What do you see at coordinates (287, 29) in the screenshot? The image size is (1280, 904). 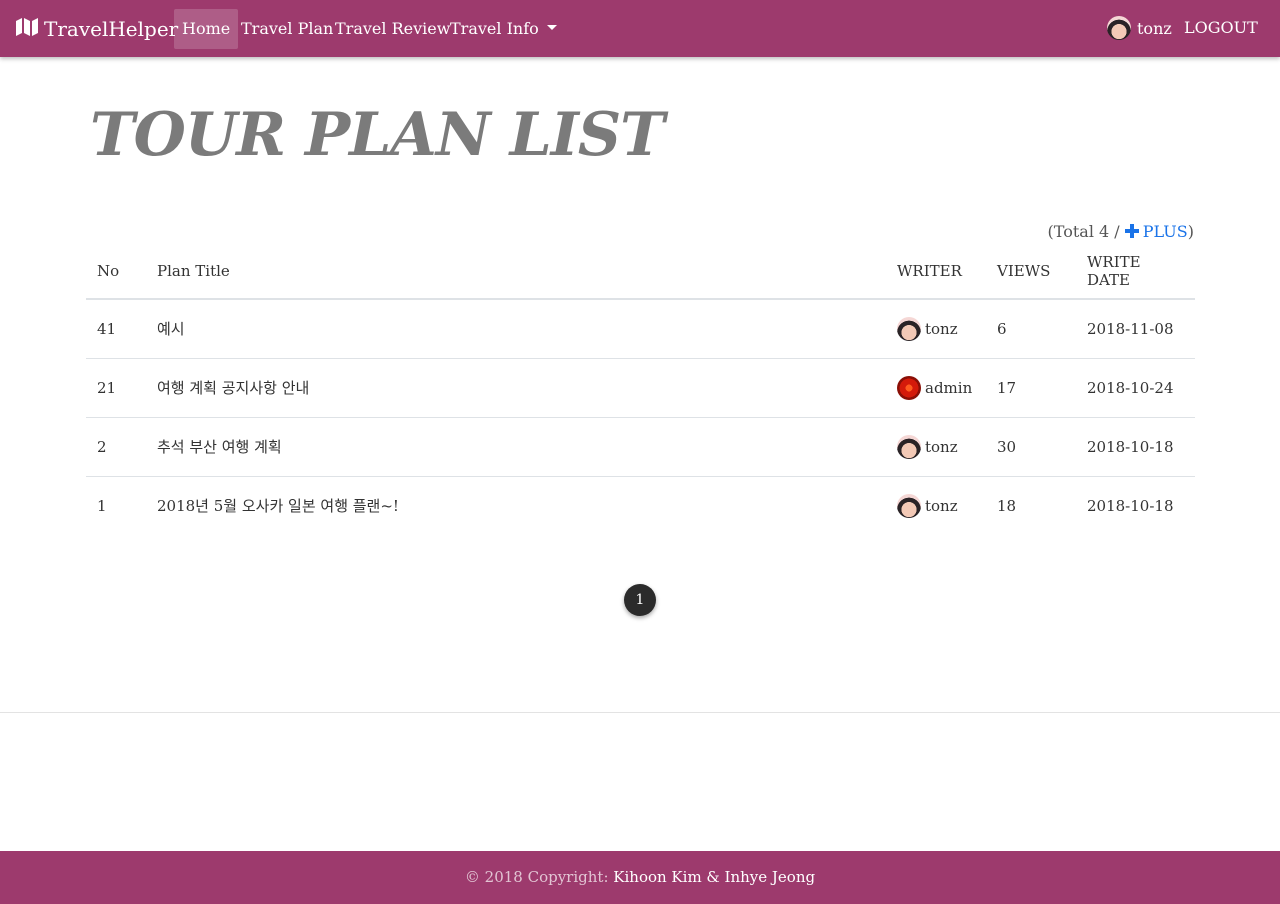 I see `nav-travel-plan: Travel Plan` at bounding box center [287, 29].